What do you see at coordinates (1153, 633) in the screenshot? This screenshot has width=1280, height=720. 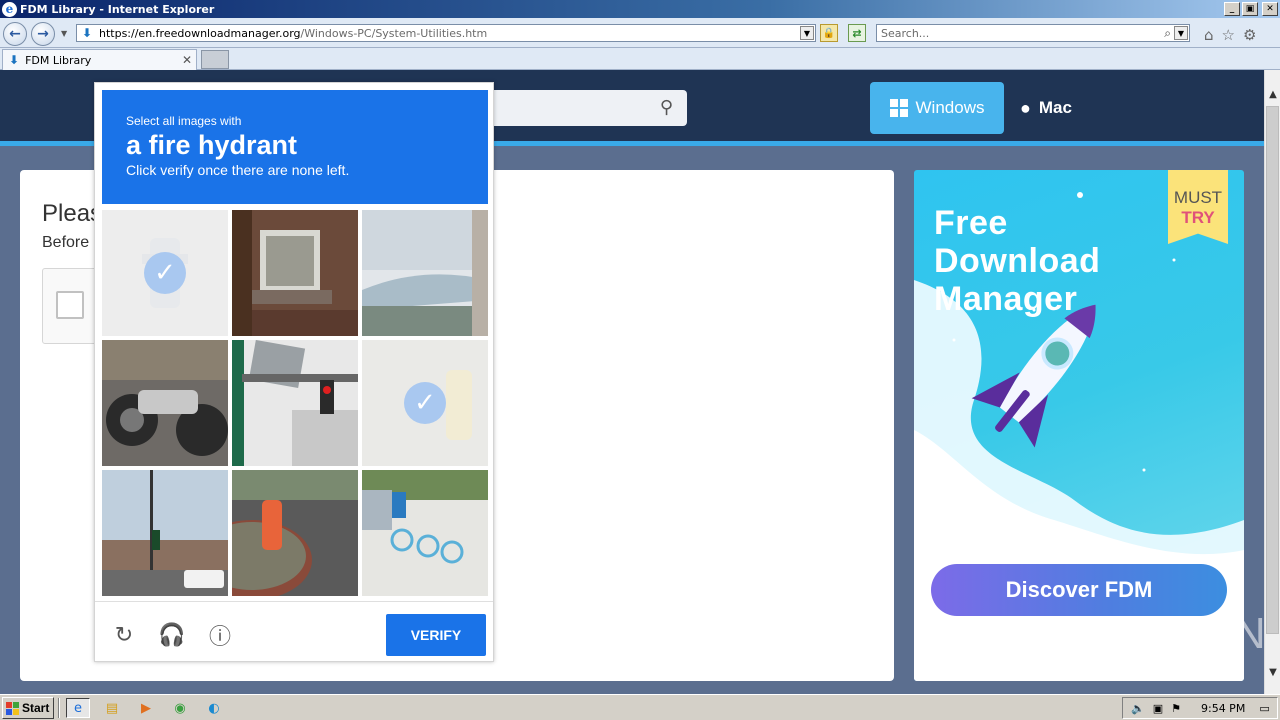 I see `anyrun-watermark: ANY▷RUN` at bounding box center [1153, 633].